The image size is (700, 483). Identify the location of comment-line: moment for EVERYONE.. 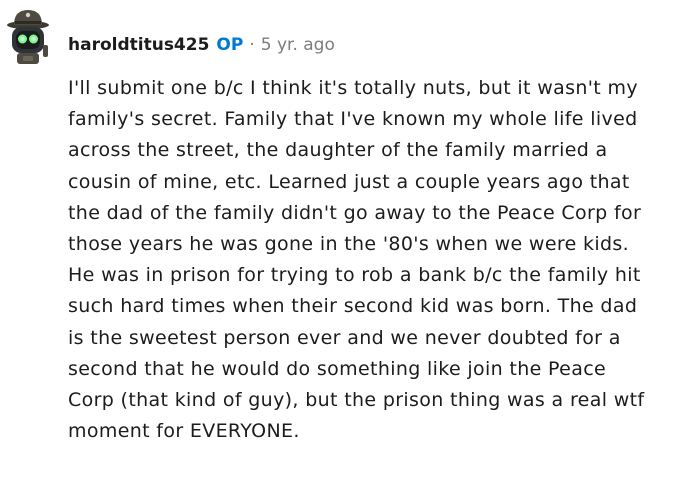
(184, 431).